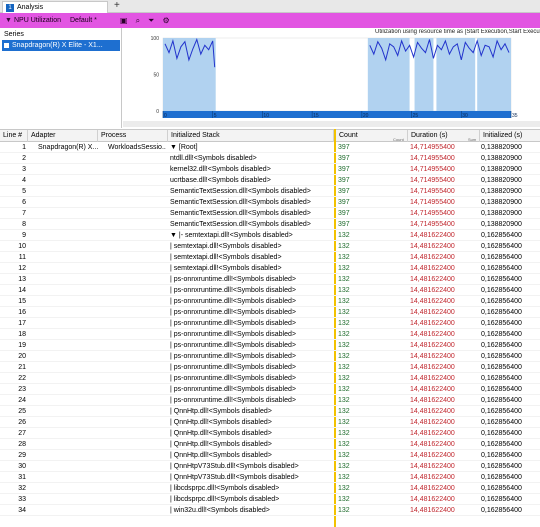 The width and height of the screenshot is (540, 527). Describe the element at coordinates (24, 224) in the screenshot. I see `line-number-cell: 8` at that location.